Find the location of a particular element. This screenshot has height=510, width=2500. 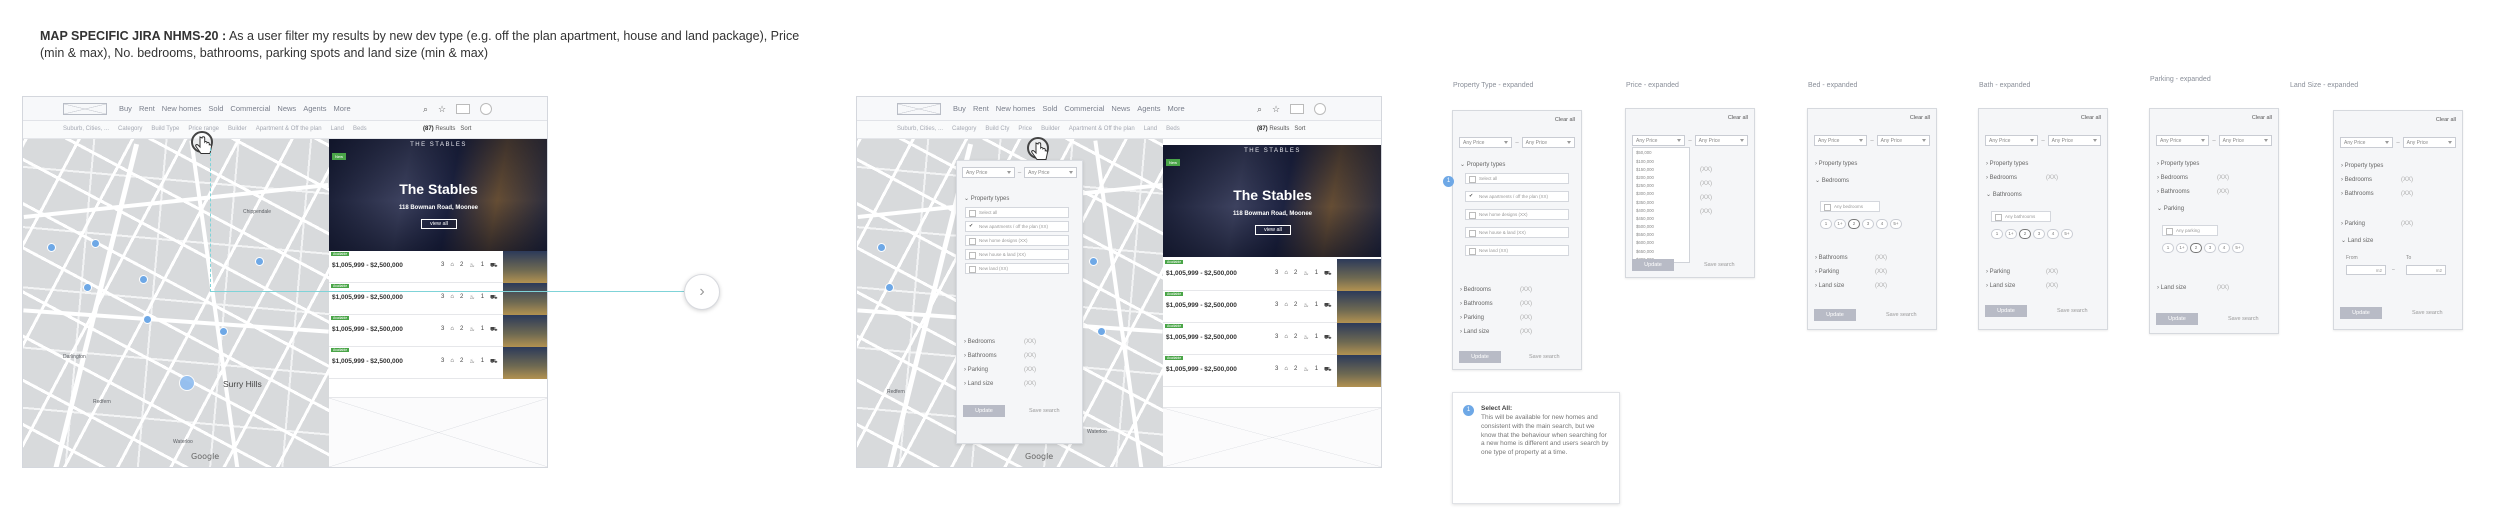

filter-builder: Builder is located at coordinates (237, 129).